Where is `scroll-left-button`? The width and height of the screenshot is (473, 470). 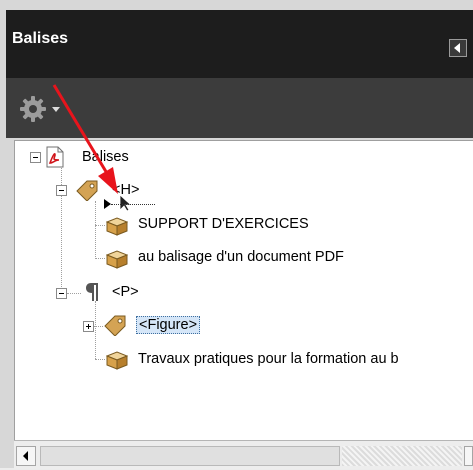 scroll-left-button is located at coordinates (26, 456).